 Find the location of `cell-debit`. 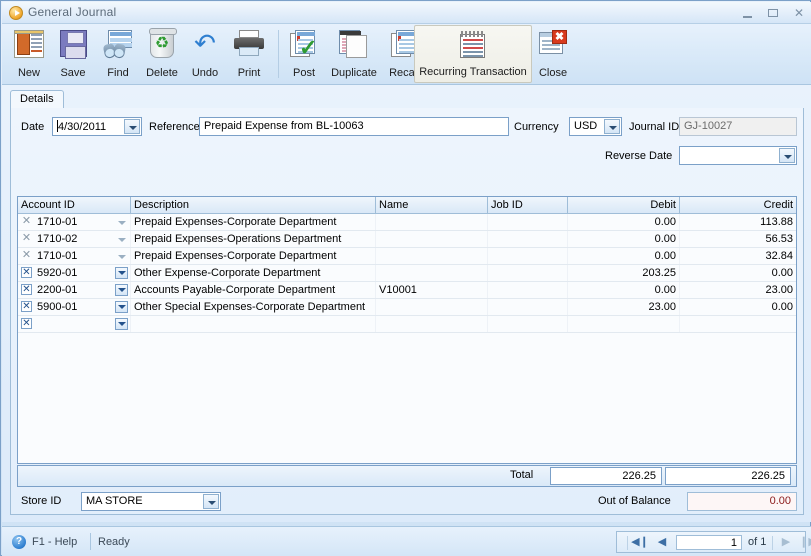

cell-debit is located at coordinates (624, 324).